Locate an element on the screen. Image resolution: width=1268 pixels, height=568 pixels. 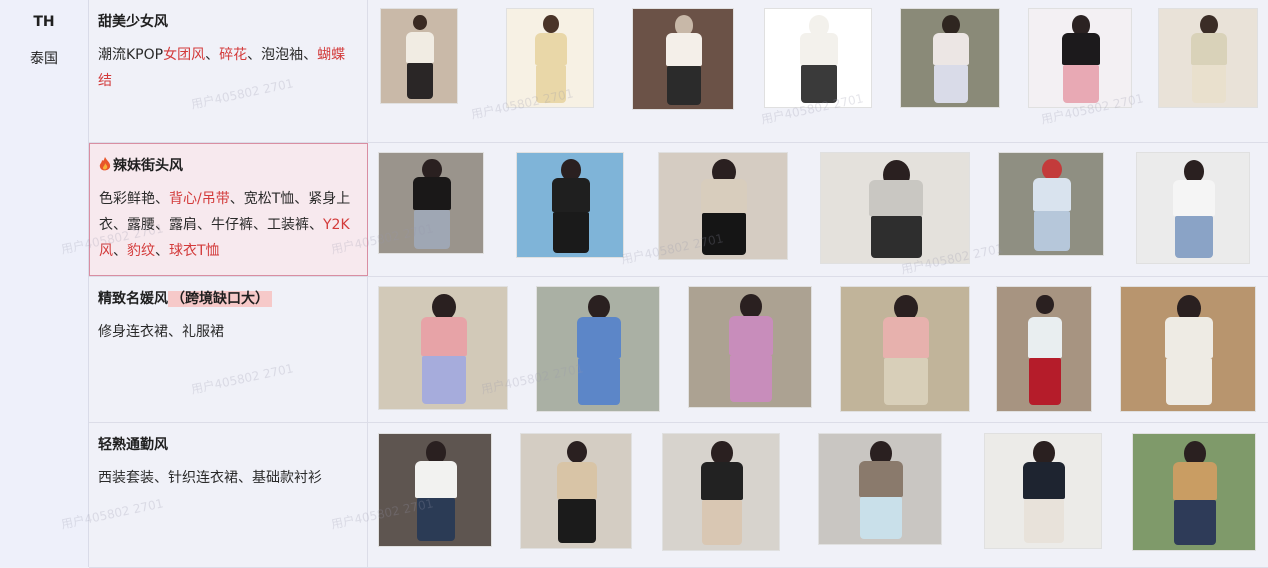
keyword-highlight: 豹纹 is located at coordinates (141, 251).